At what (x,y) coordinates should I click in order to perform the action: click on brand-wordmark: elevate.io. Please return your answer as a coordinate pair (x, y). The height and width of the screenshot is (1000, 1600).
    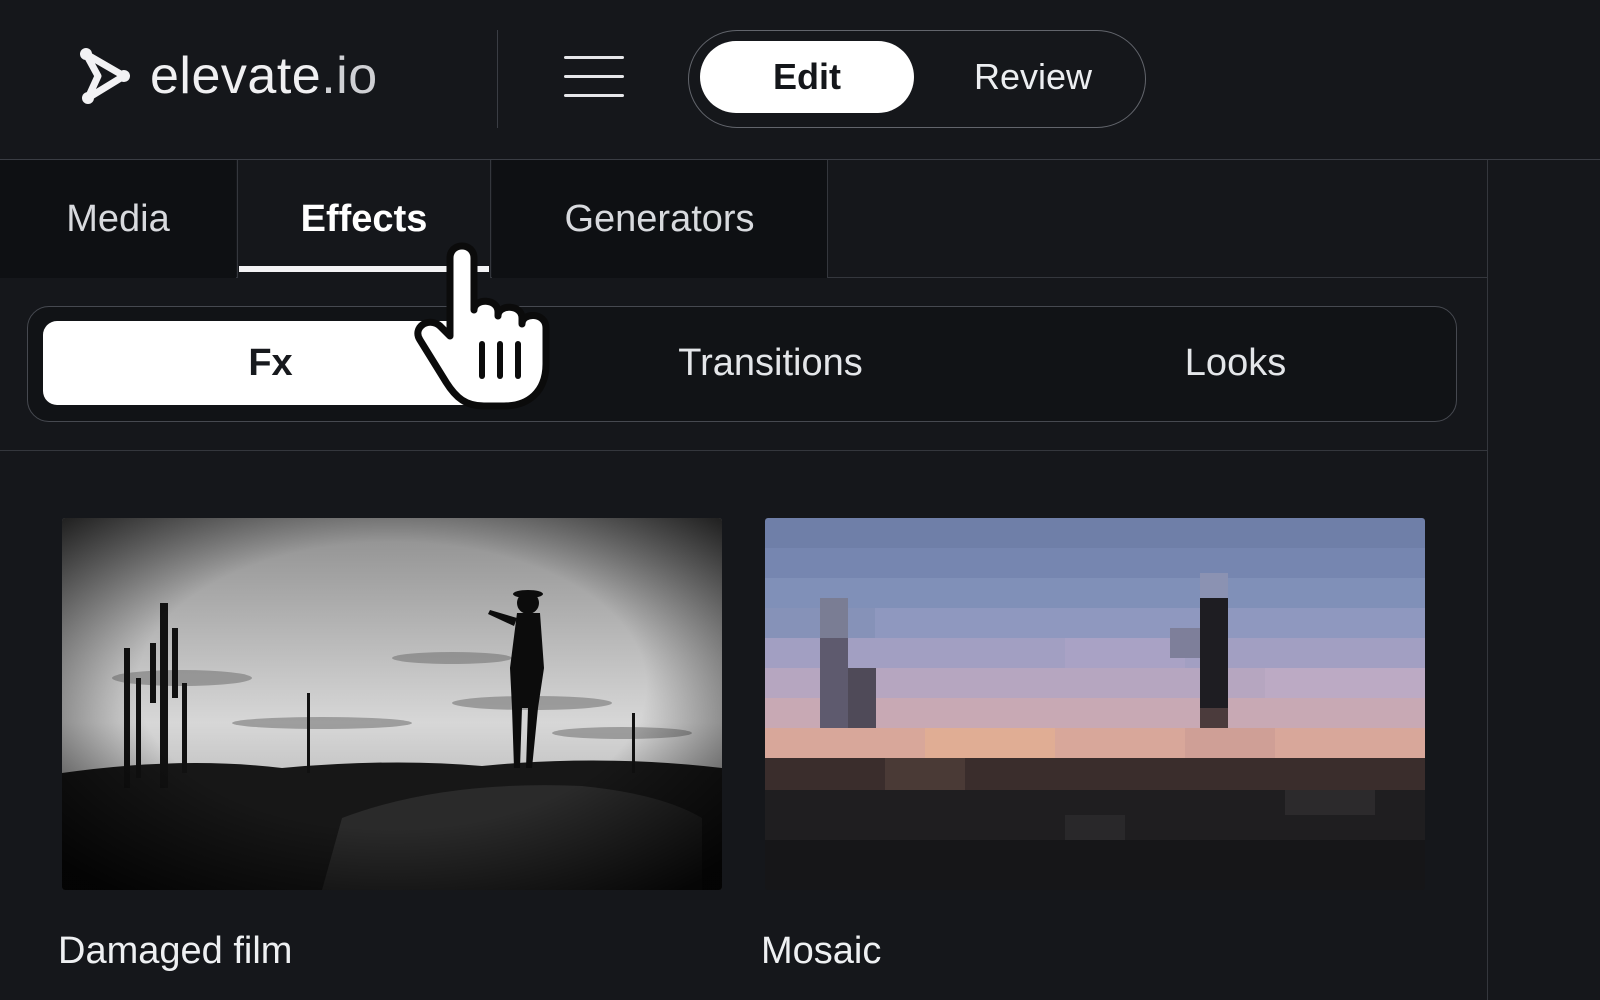
    Looking at the image, I should click on (264, 76).